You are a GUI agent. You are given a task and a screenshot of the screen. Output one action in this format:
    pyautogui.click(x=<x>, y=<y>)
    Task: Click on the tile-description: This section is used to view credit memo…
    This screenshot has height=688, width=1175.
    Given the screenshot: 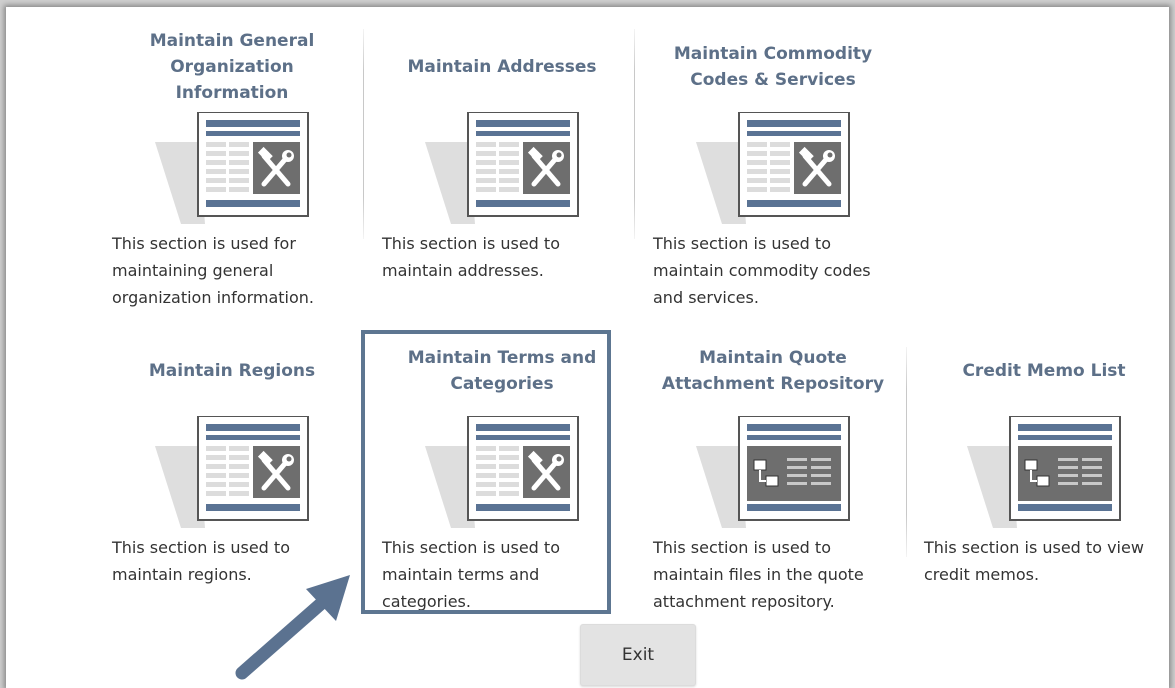 What is the action you would take?
    pyautogui.click(x=1034, y=561)
    